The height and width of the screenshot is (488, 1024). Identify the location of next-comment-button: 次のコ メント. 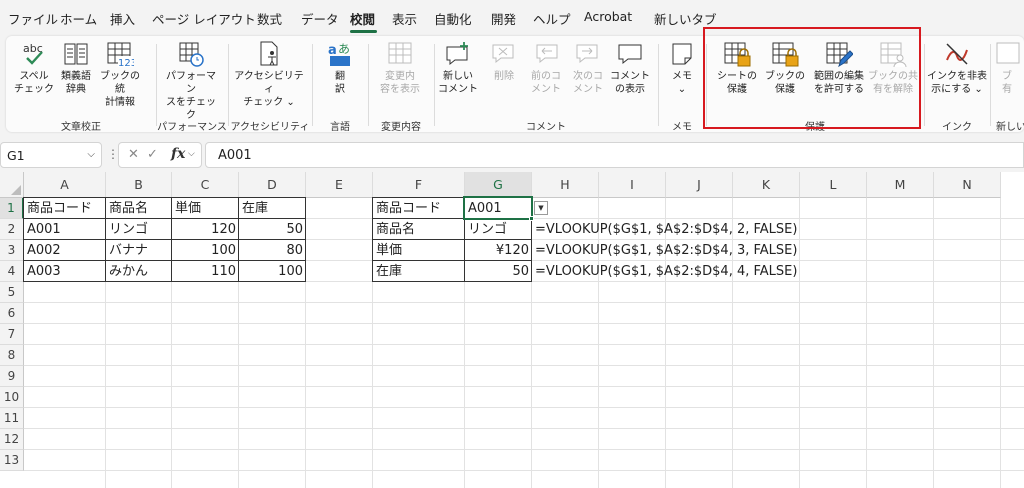
(588, 68).